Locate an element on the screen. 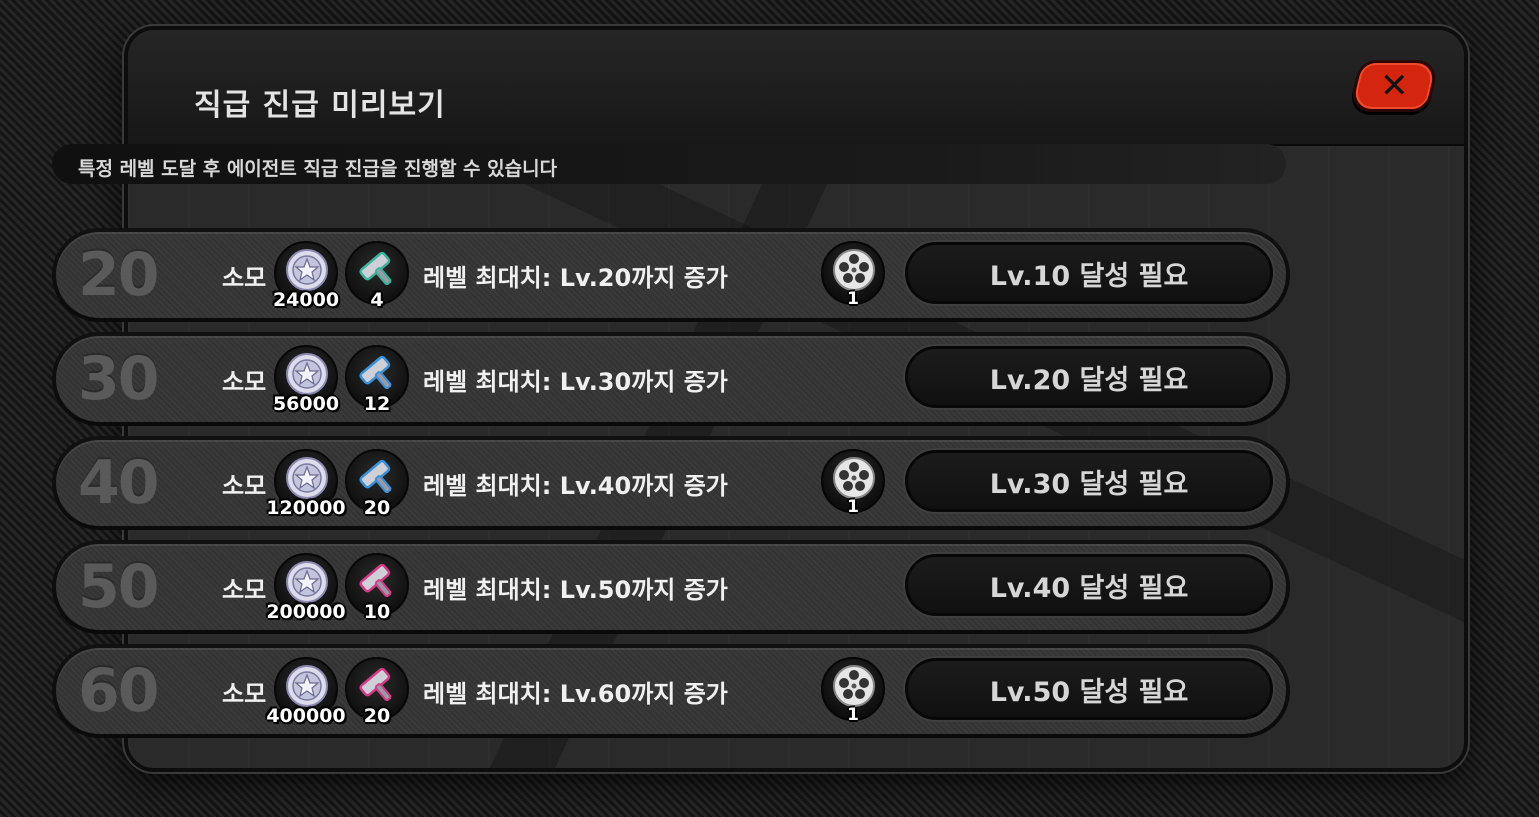 Image resolution: width=1539 pixels, height=817 pixels. coin-item: 400000 is located at coordinates (306, 692).